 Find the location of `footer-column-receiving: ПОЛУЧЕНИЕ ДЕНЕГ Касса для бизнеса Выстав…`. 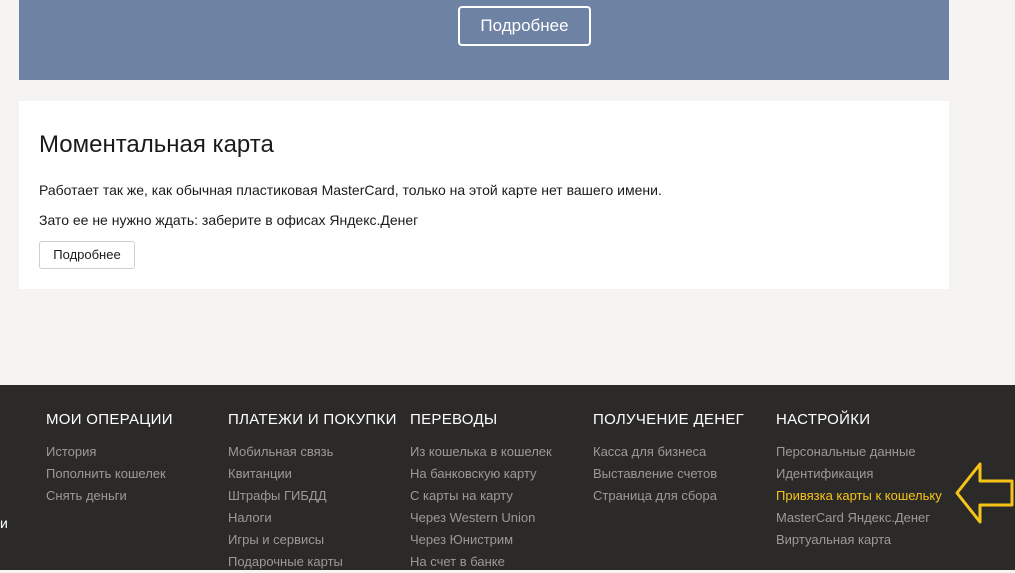

footer-column-receiving: ПОЛУЧЕНИЕ ДЕНЕГ Касса для бизнеса Выстав… is located at coordinates (668, 459).